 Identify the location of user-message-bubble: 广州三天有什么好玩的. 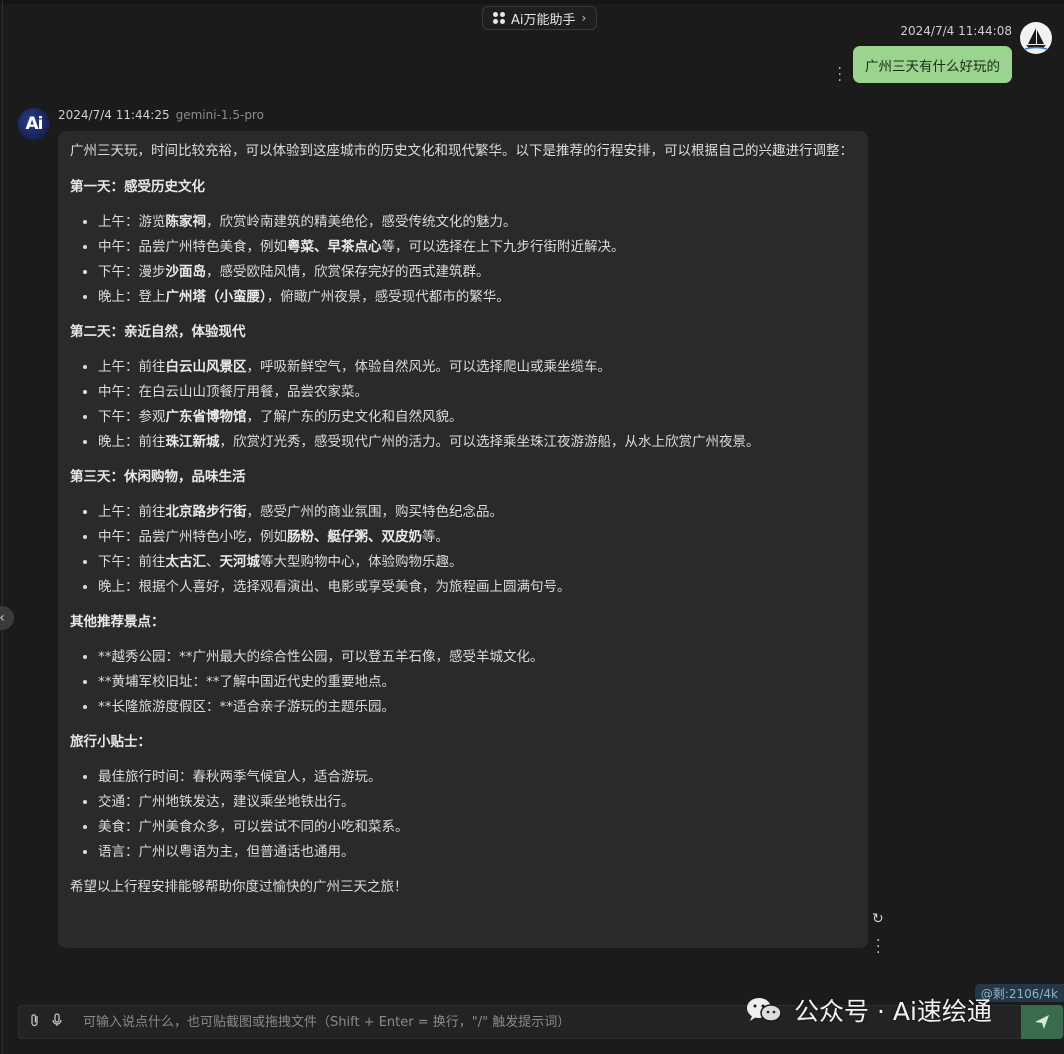
(932, 64).